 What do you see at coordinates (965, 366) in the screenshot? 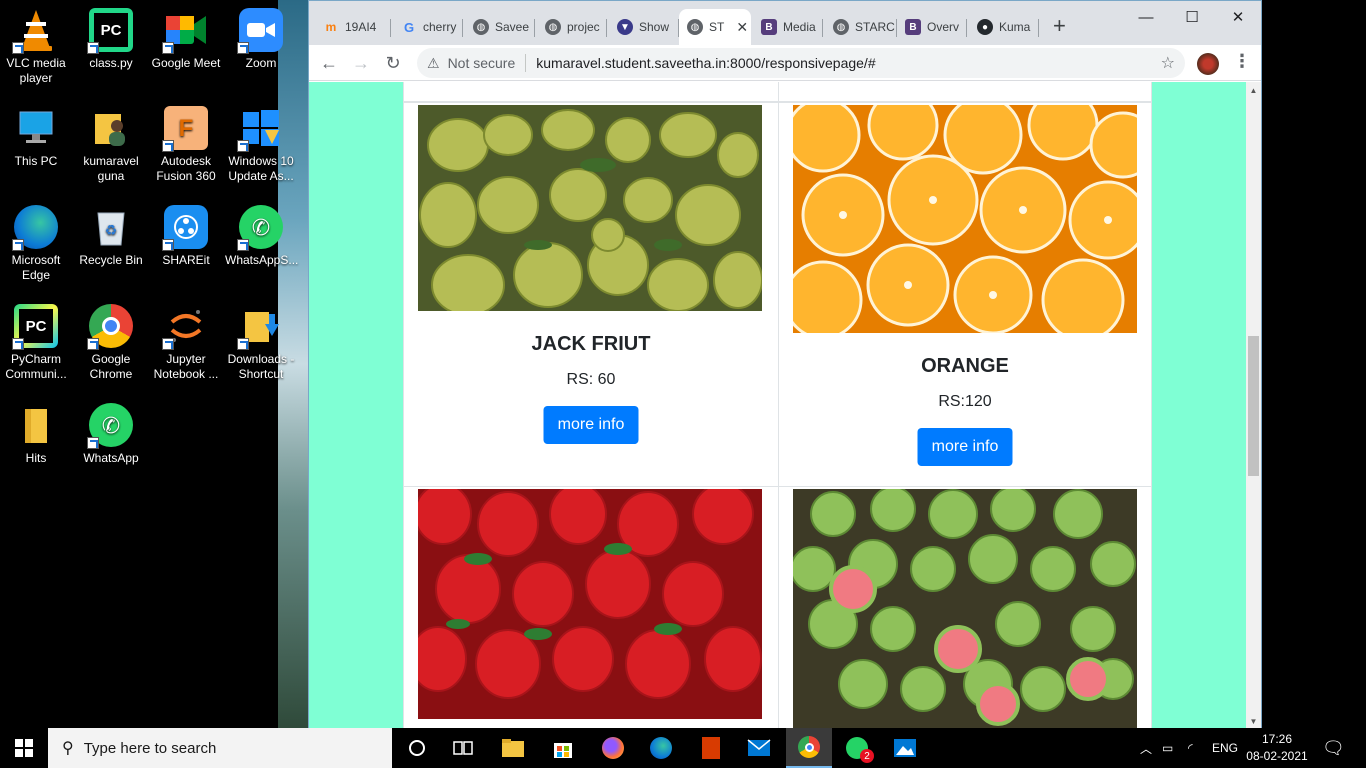
I see `product-title: ORANGE` at bounding box center [965, 366].